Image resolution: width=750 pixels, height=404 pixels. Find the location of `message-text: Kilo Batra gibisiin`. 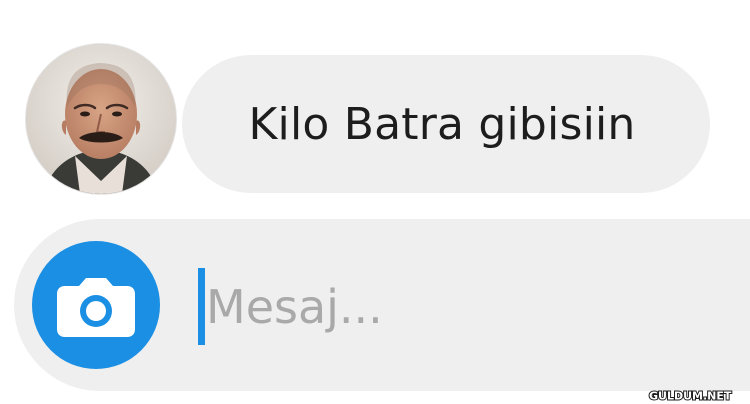

message-text: Kilo Batra gibisiin is located at coordinates (442, 124).